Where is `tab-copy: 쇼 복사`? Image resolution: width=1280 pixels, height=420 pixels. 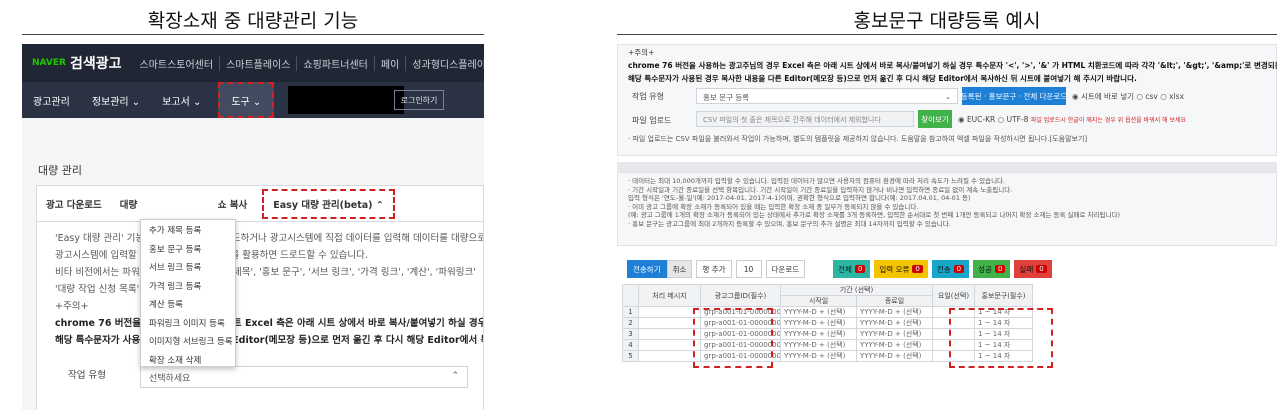
tab-copy: 쇼 복사 is located at coordinates (233, 204).